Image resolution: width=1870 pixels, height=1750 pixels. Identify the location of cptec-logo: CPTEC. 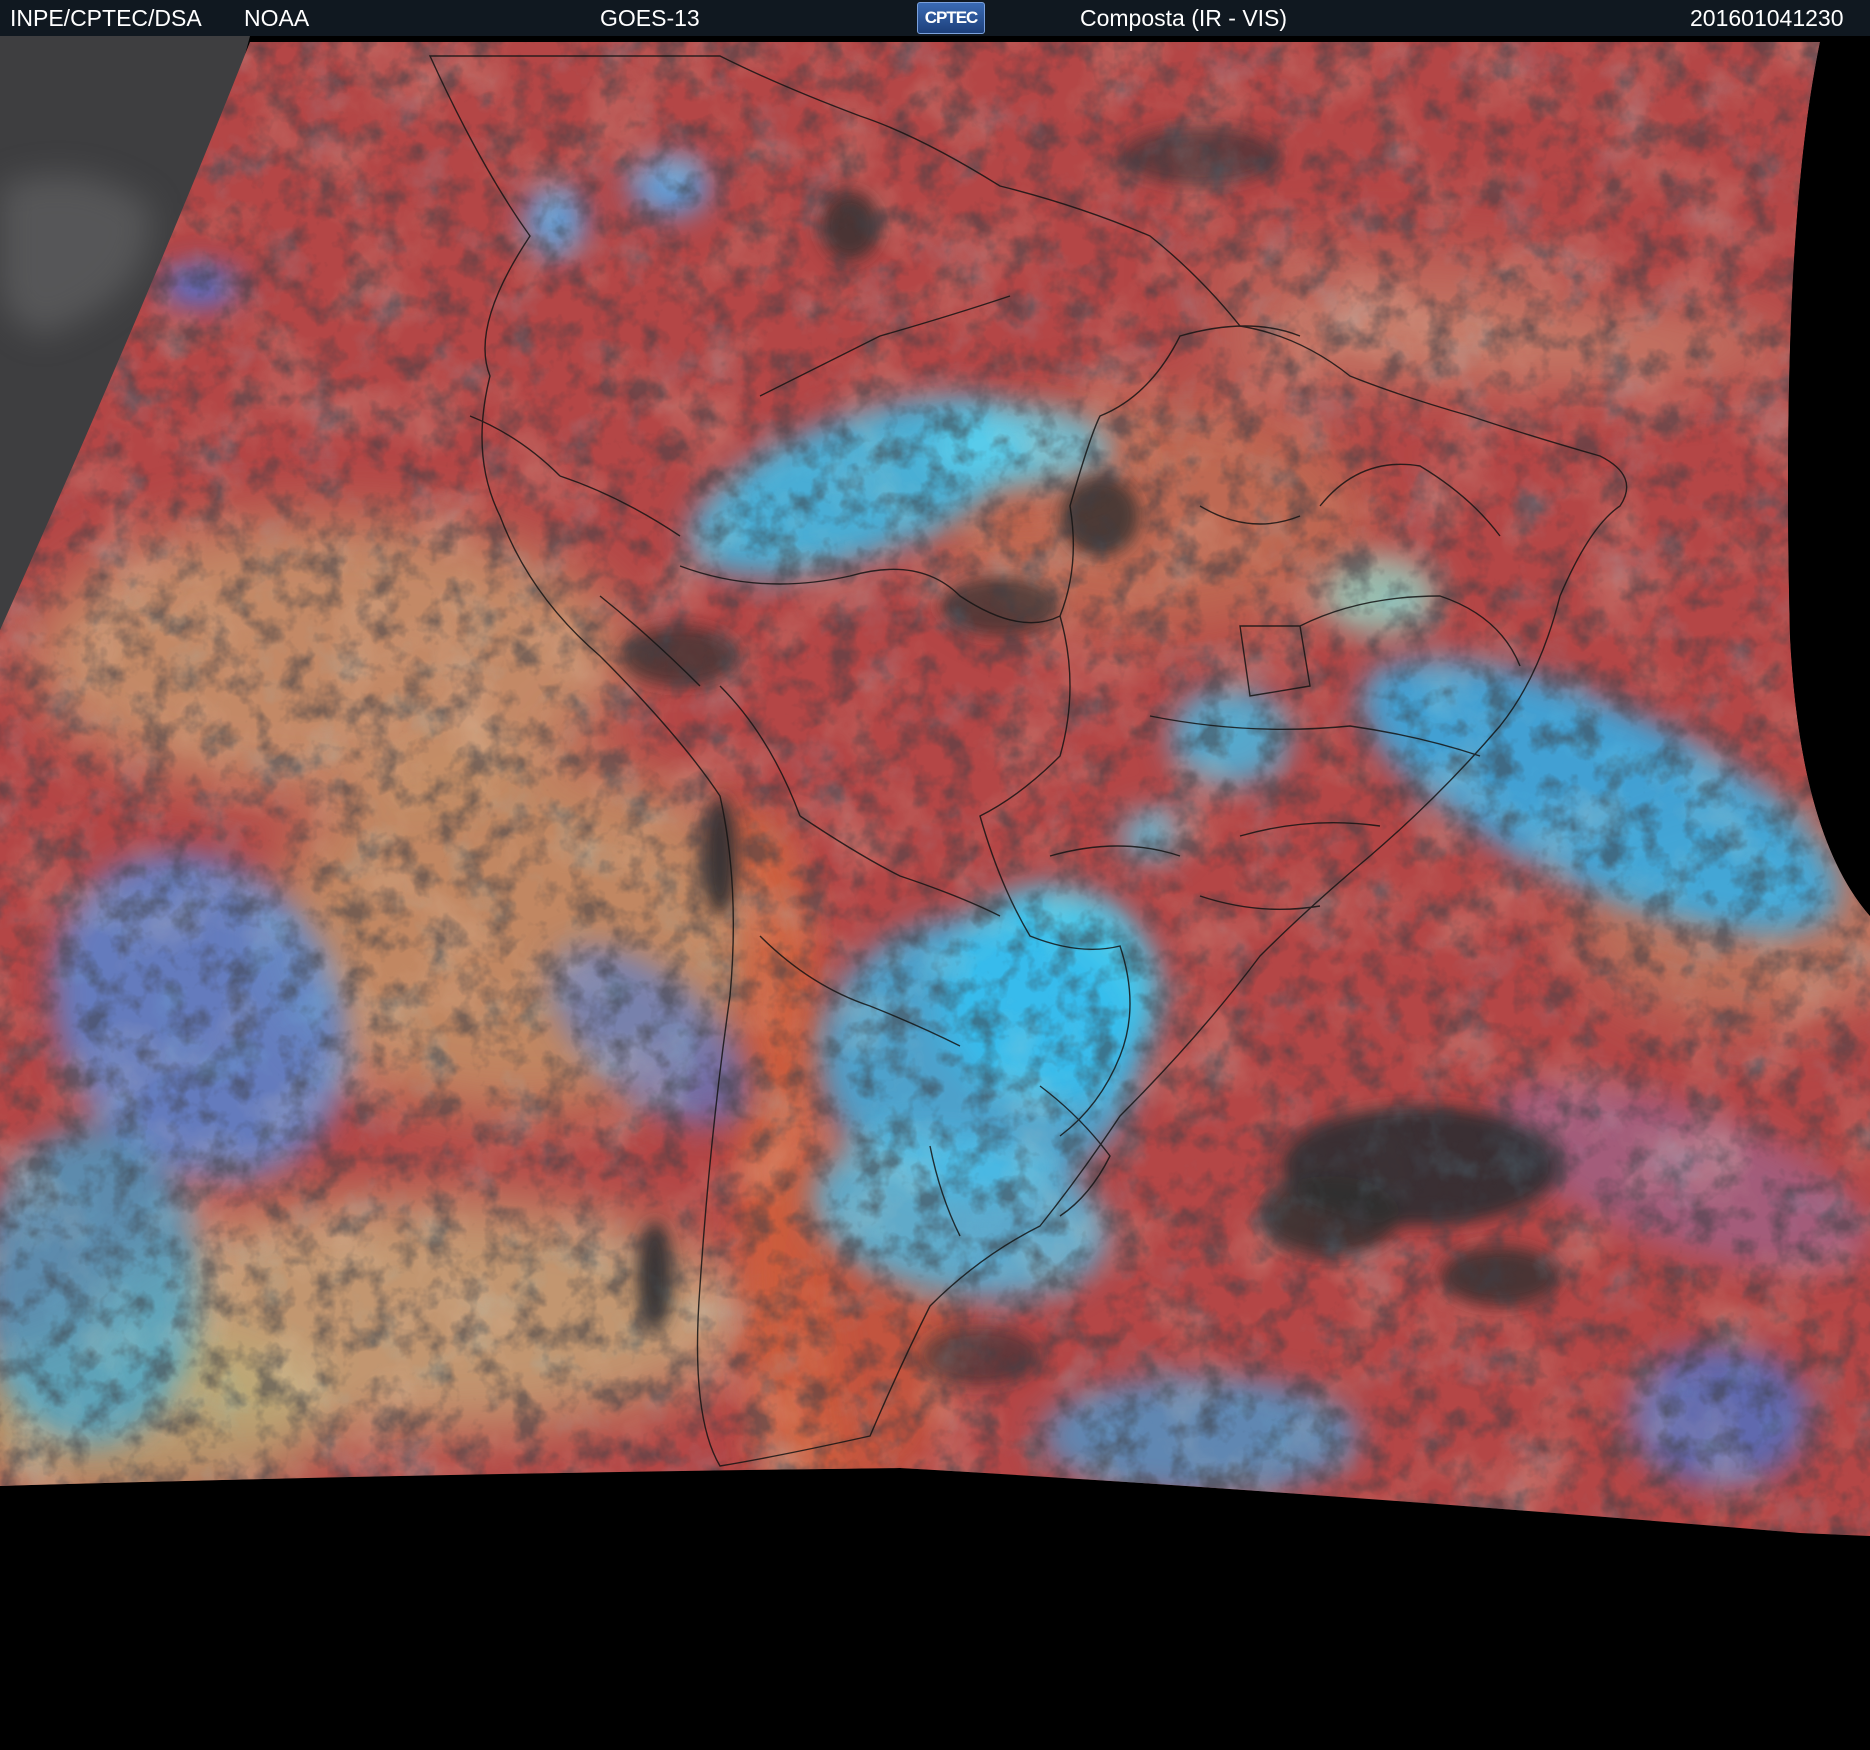
(951, 18).